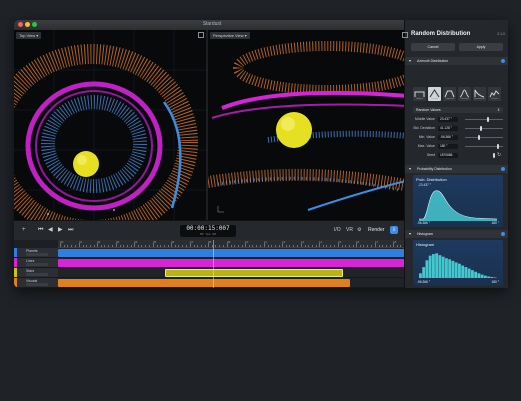  What do you see at coordinates (448, 155) in the screenshot?
I see `parameter-value-field: 1870686` at bounding box center [448, 155].